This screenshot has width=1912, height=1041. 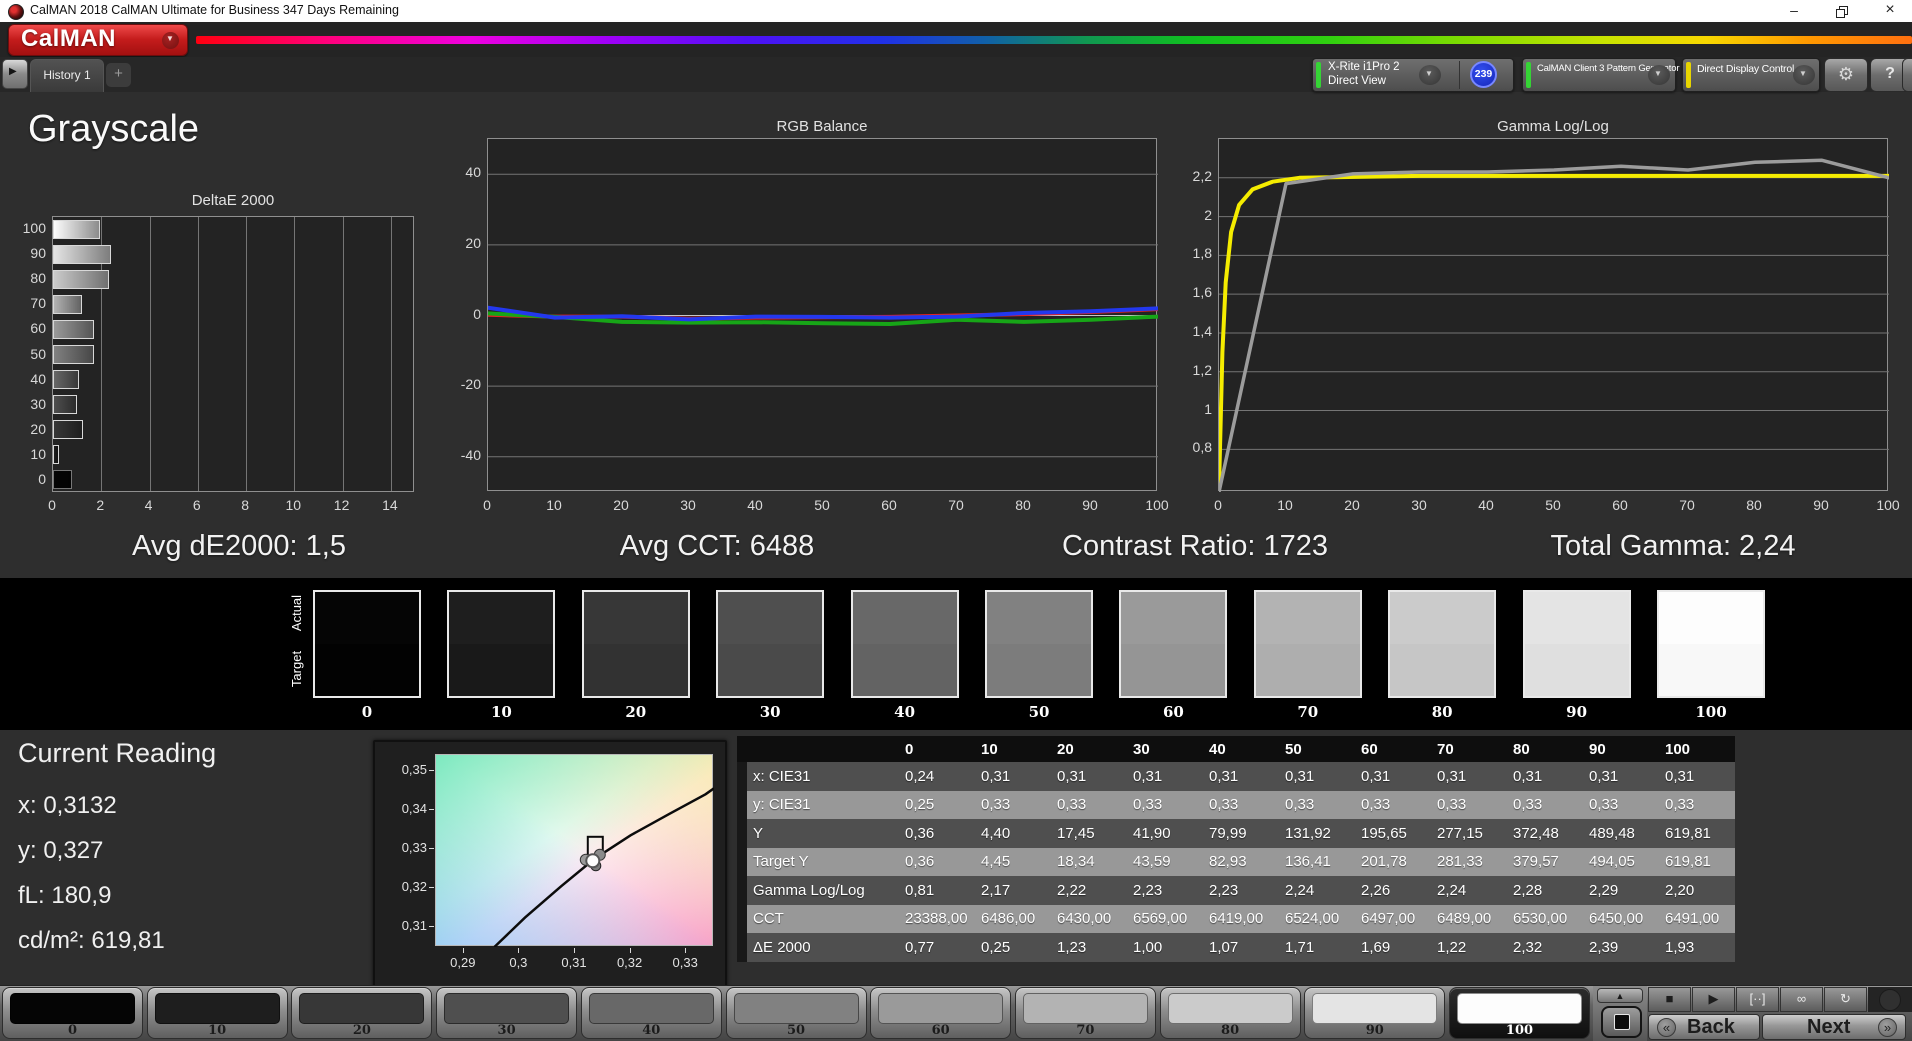 What do you see at coordinates (822, 126) in the screenshot?
I see `rgb-chart-title: RGB Balance` at bounding box center [822, 126].